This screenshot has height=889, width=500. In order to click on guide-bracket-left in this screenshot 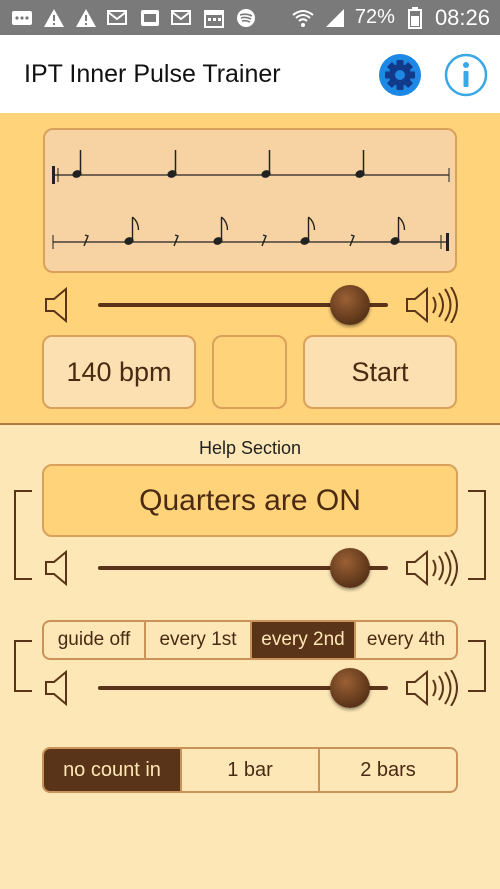, I will do `click(23, 666)`.